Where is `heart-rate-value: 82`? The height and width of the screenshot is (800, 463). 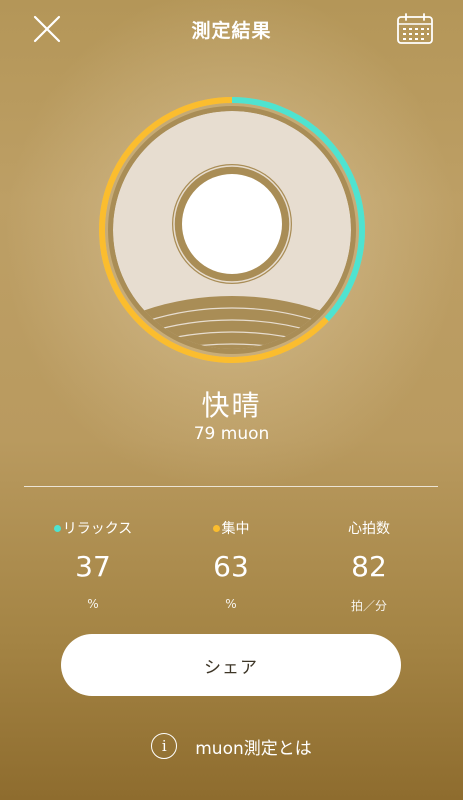 heart-rate-value: 82 is located at coordinates (369, 566).